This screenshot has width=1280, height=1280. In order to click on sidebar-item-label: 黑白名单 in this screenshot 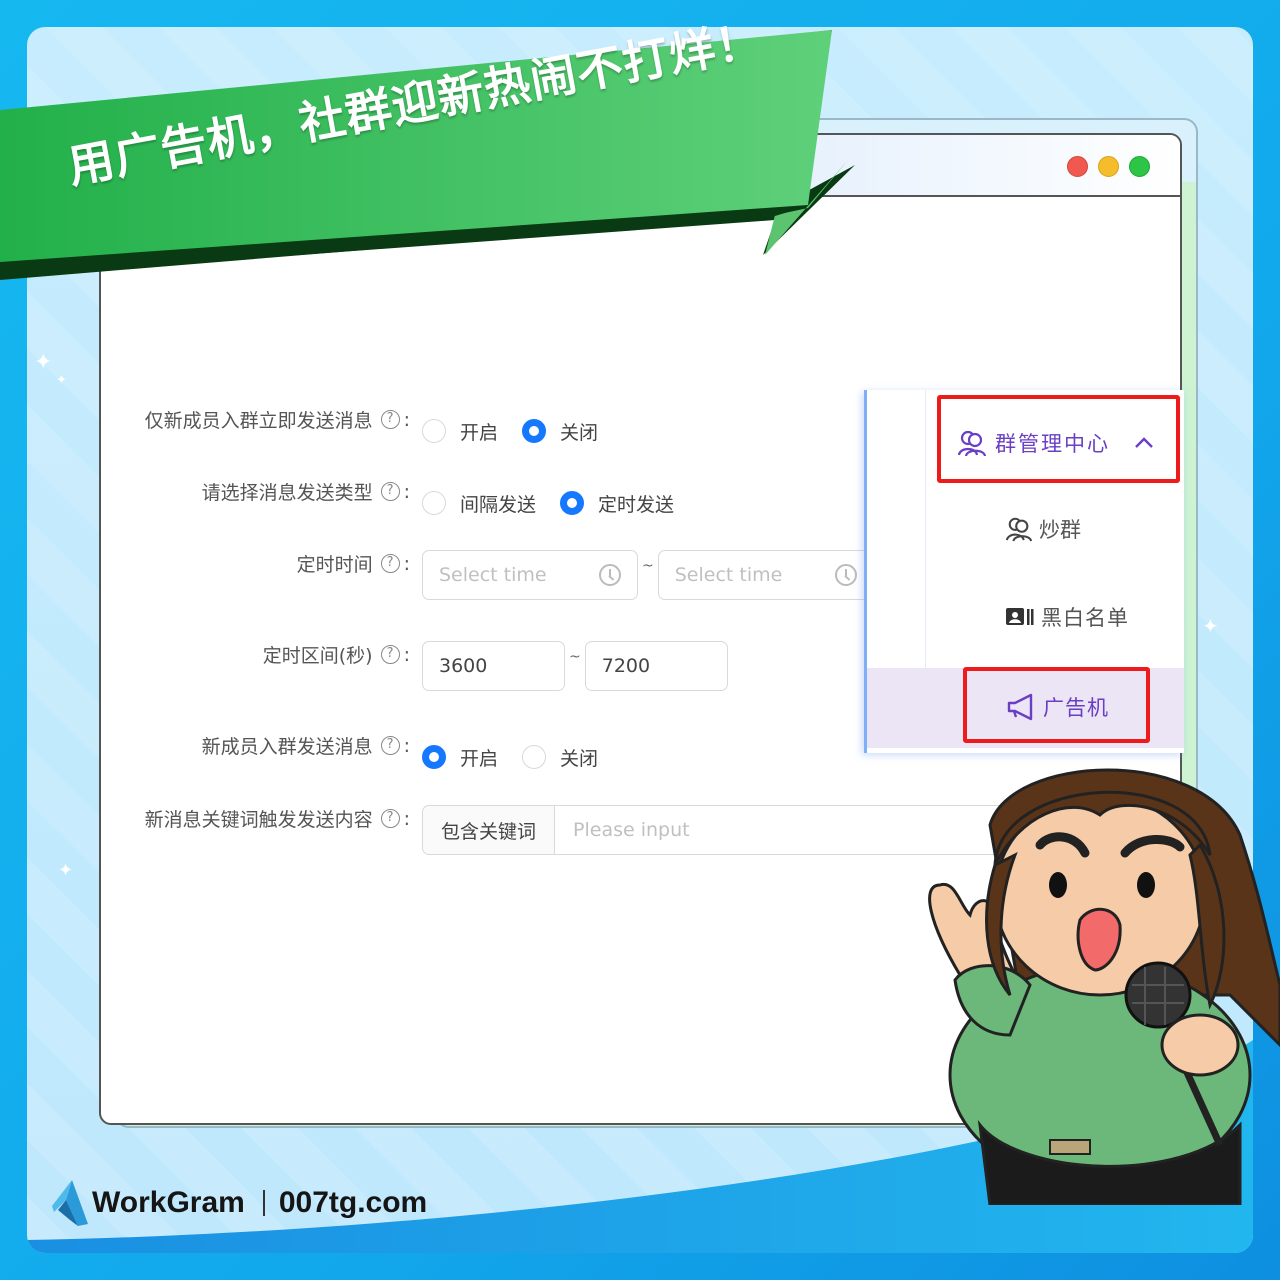, I will do `click(1085, 618)`.